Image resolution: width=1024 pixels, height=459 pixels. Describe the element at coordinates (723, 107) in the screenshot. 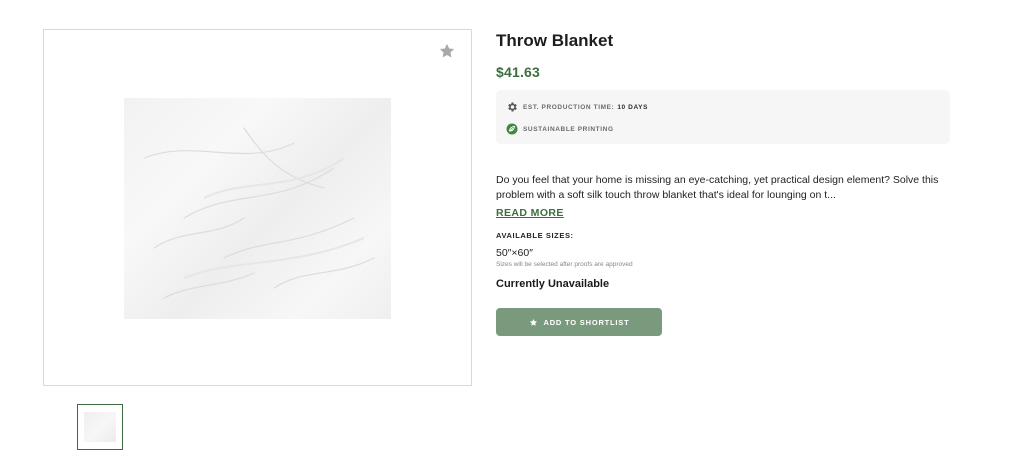

I see `production-time-row: EST. PRODUCTION TIME: 10 DAYS` at that location.